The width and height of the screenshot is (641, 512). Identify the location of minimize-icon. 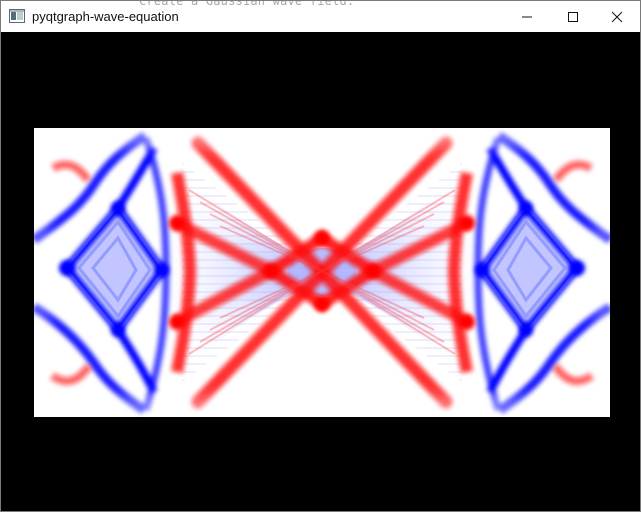
(527, 16).